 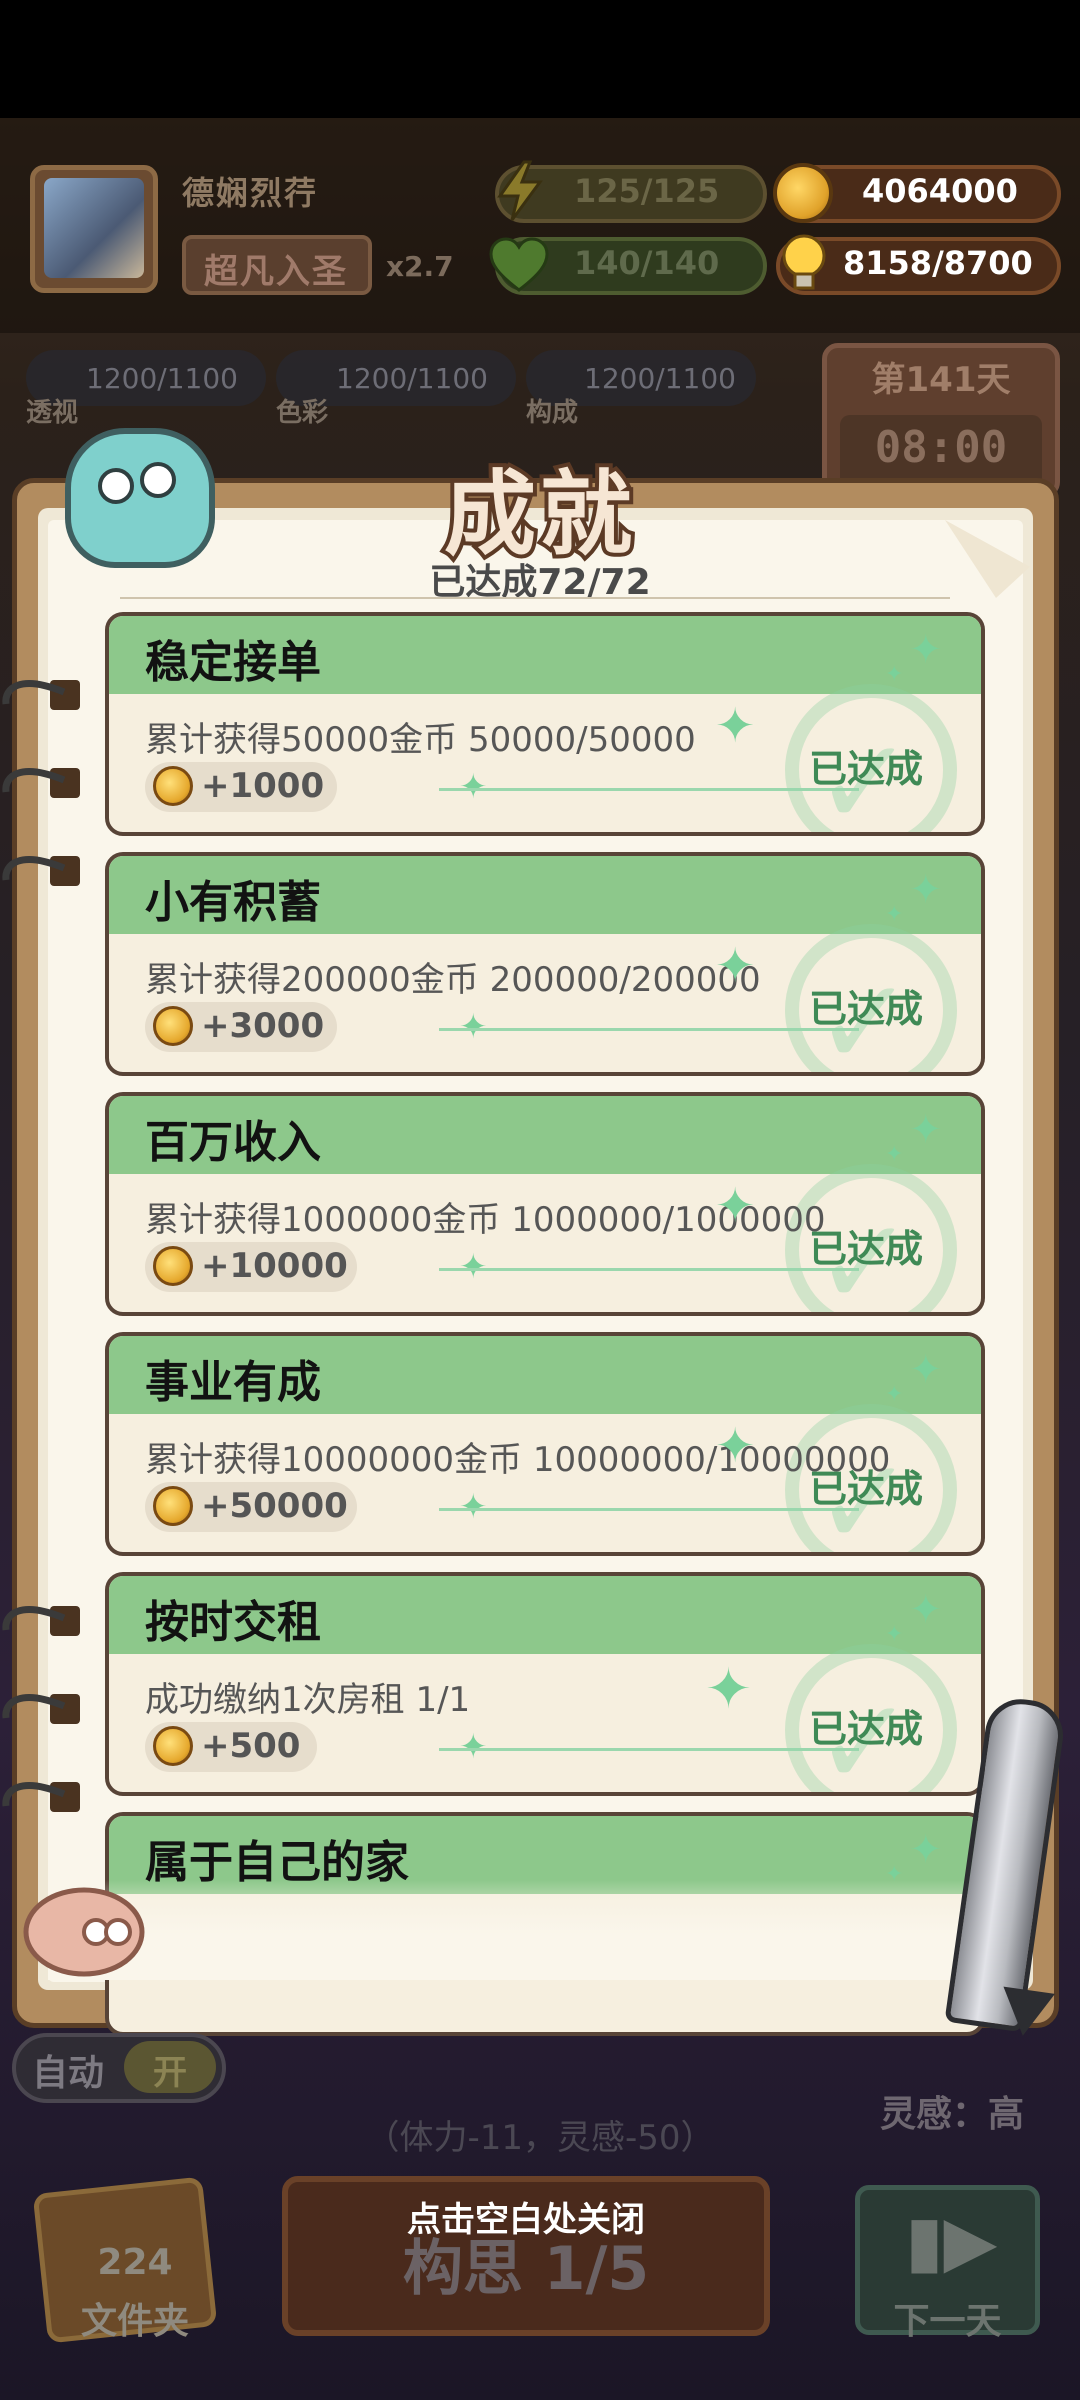 I want to click on ham-icon, so click(x=87, y=1930).